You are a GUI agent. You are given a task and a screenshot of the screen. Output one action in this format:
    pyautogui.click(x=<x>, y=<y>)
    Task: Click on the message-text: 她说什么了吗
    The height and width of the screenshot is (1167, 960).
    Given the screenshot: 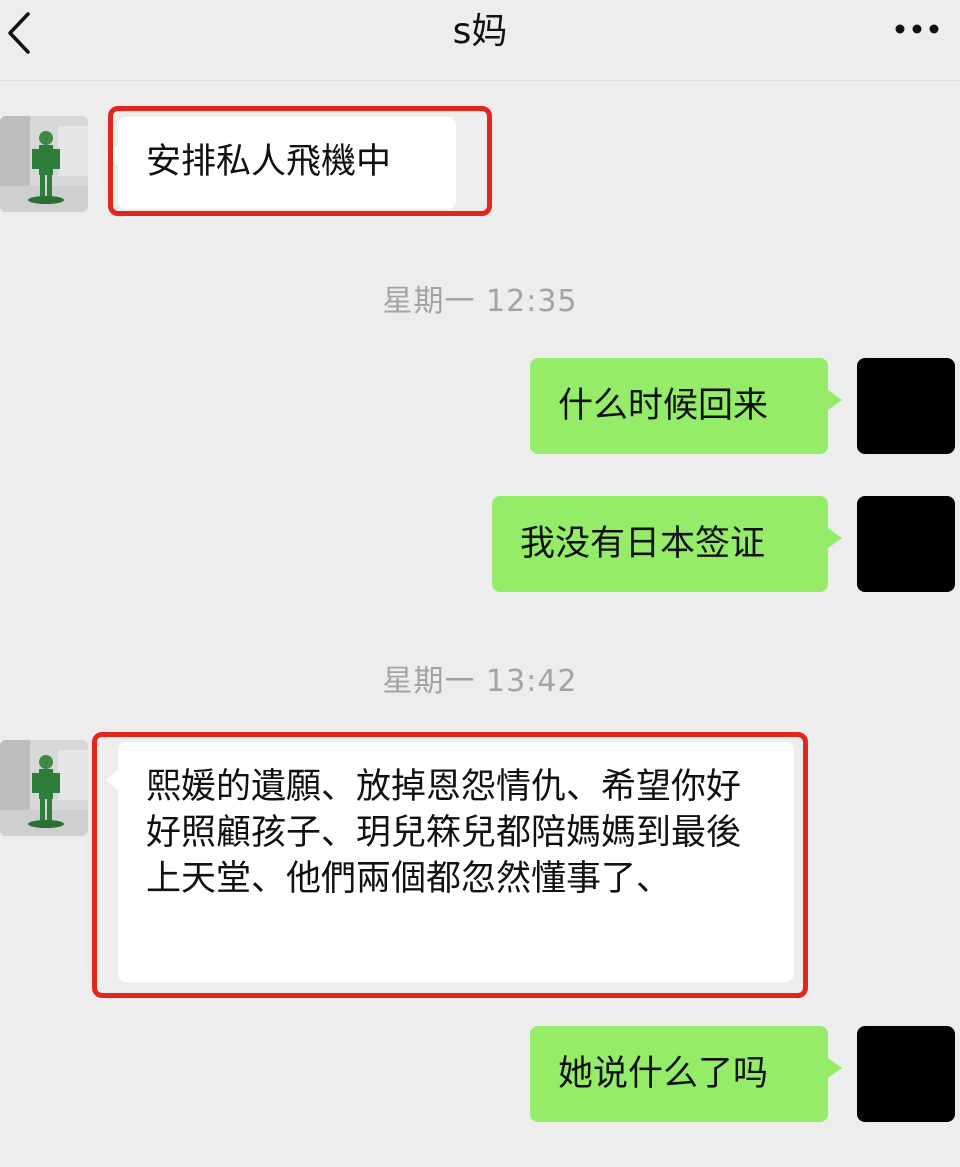 What is the action you would take?
    pyautogui.click(x=663, y=1074)
    